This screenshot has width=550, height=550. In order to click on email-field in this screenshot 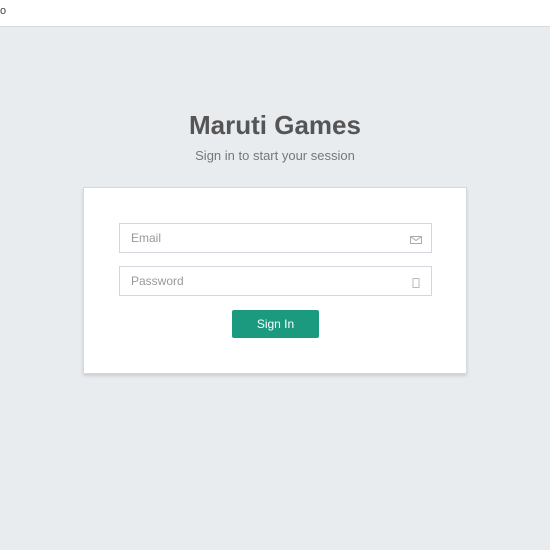, I will do `click(275, 238)`.